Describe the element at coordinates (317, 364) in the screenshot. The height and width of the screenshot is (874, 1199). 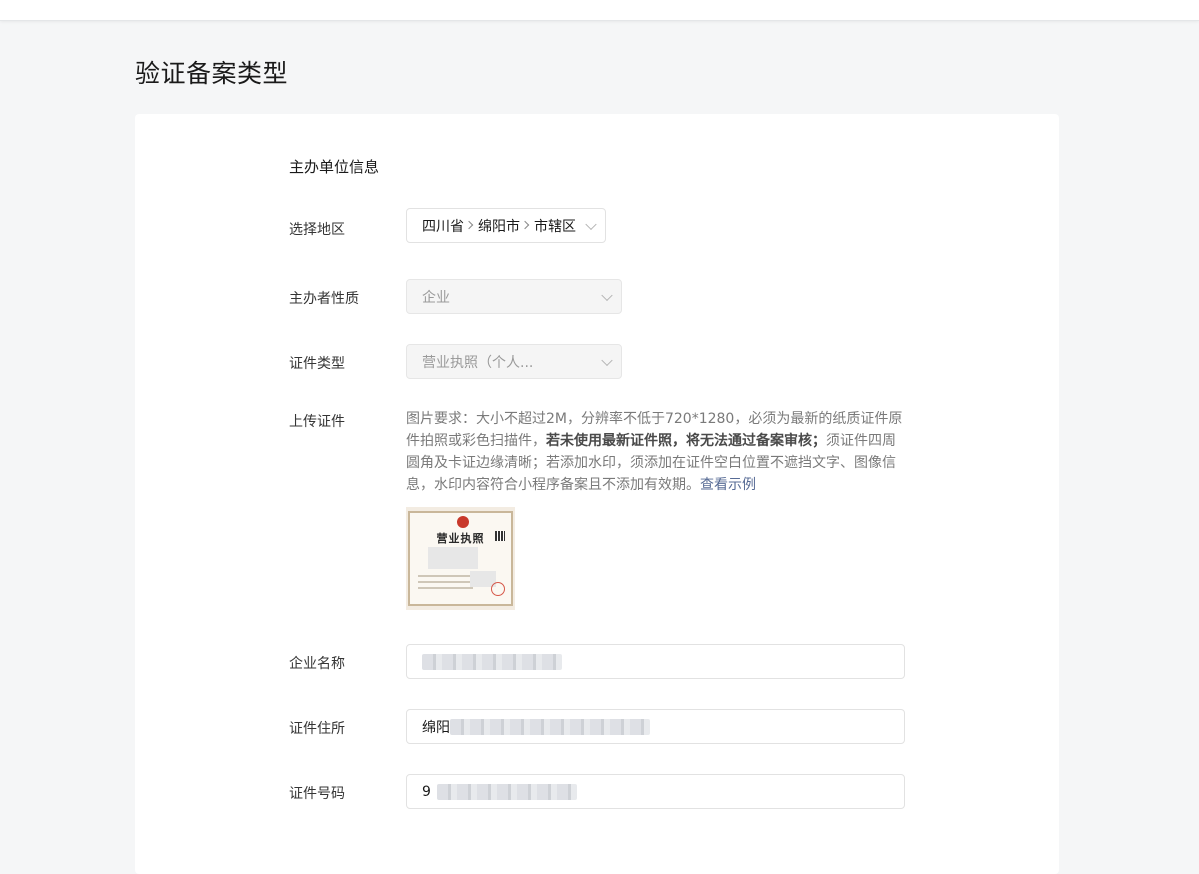
I see `cert-type-label: 证件类型` at that location.